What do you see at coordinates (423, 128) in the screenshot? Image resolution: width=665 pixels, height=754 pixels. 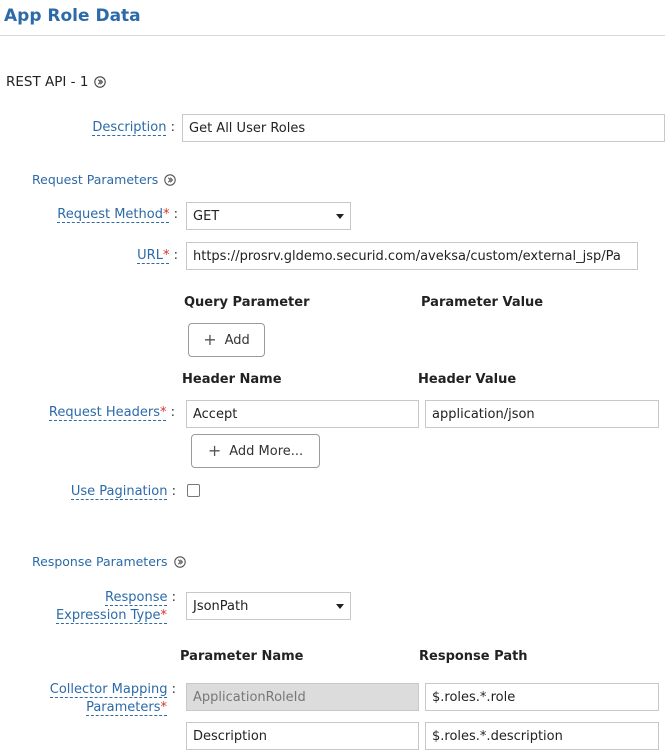 I see `description-input: Get All User Roles` at bounding box center [423, 128].